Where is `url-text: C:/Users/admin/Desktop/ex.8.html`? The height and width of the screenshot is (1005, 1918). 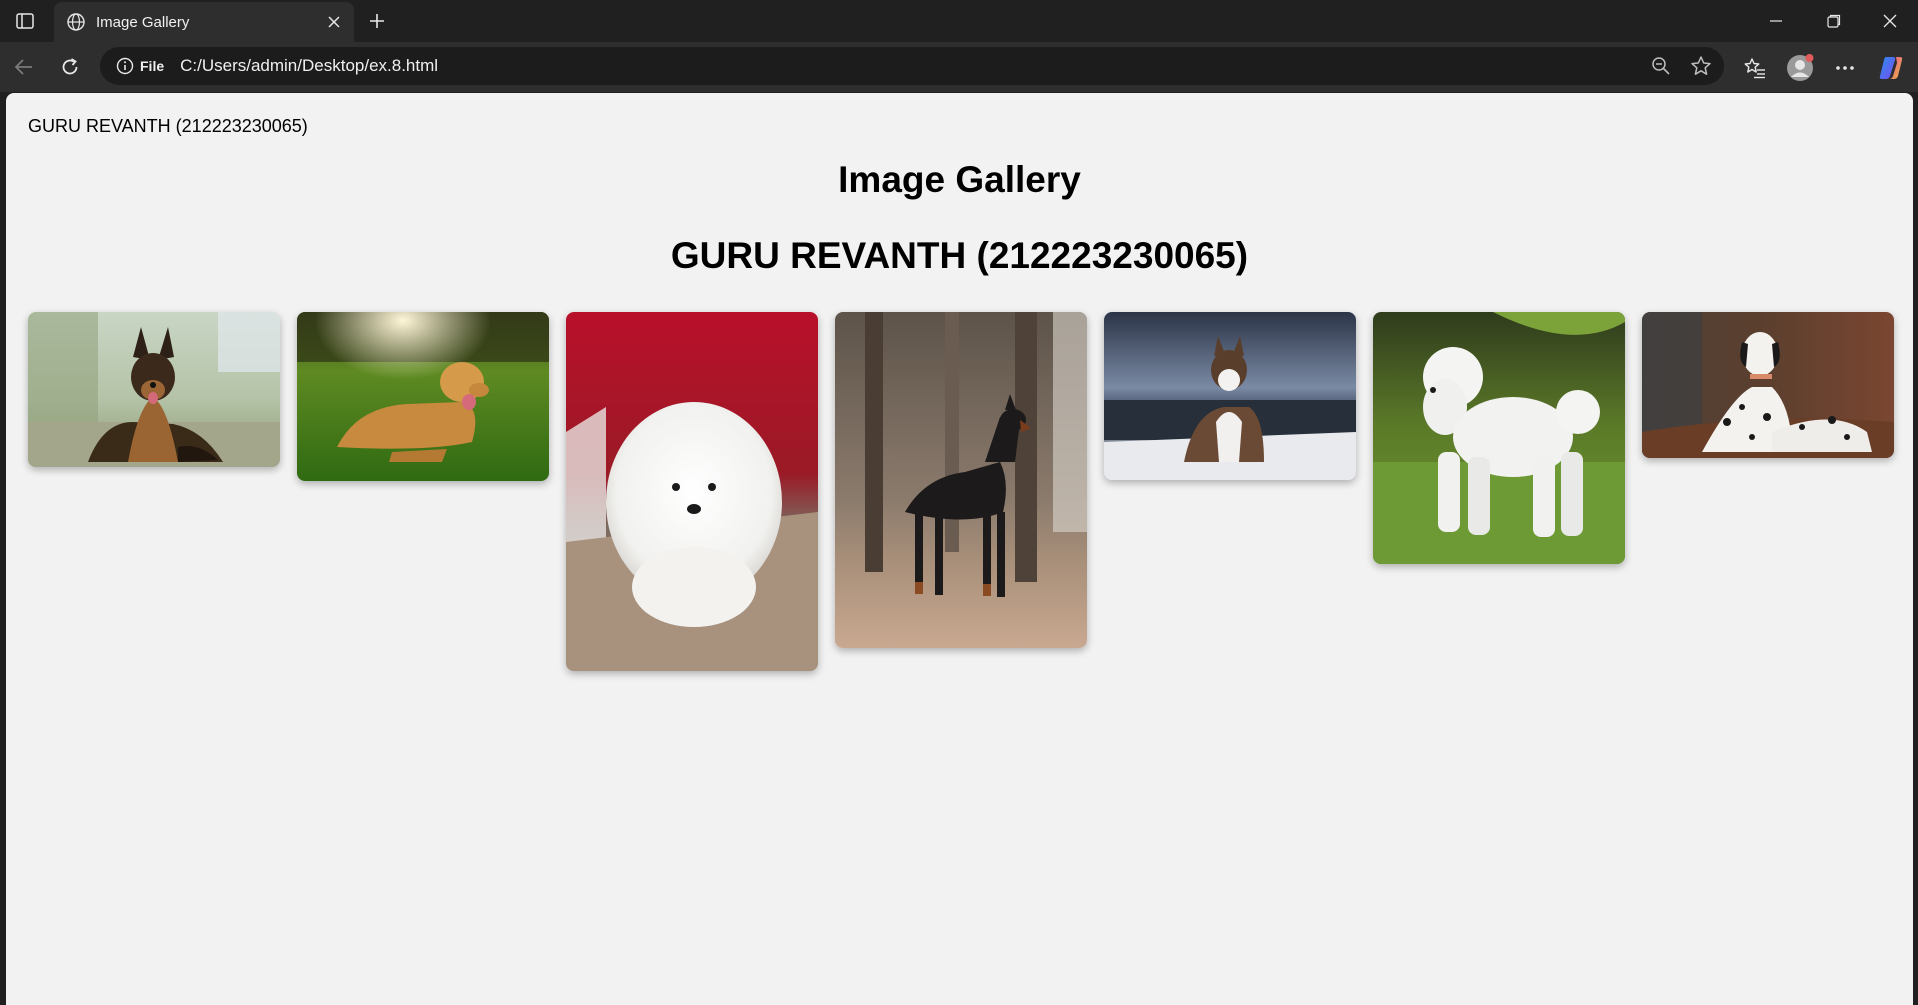
url-text: C:/Users/admin/Desktop/ex.8.html is located at coordinates (912, 66).